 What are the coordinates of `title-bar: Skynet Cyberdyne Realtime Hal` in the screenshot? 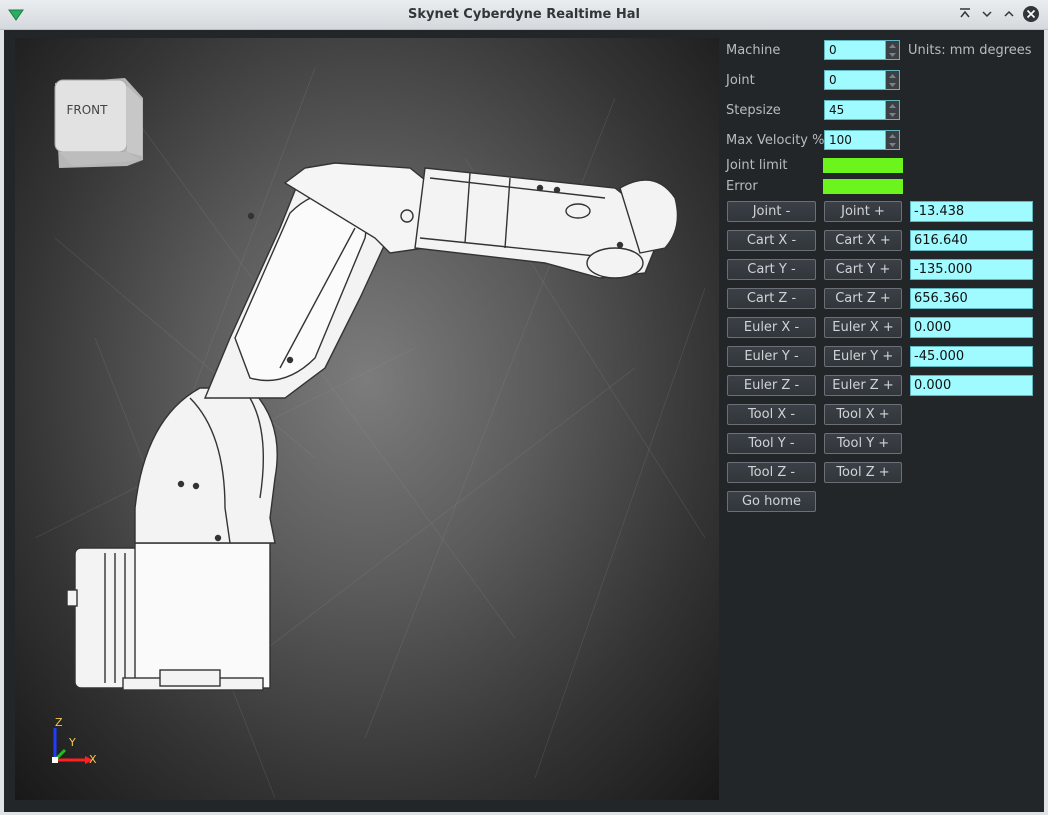 It's located at (524, 15).